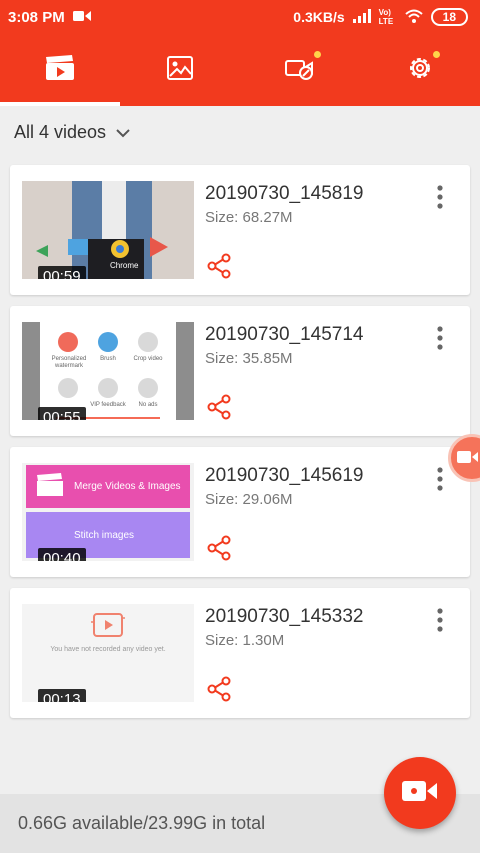 Image resolution: width=480 pixels, height=853 pixels. Describe the element at coordinates (284, 475) in the screenshot. I see `video-title: 20190730_145619` at that location.